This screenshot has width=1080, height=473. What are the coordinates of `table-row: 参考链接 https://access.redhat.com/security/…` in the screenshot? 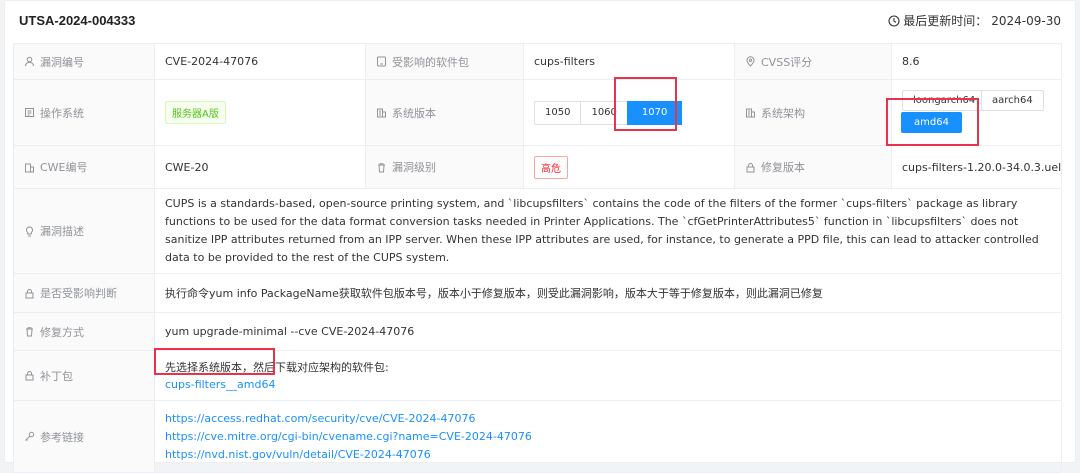 It's located at (537, 436).